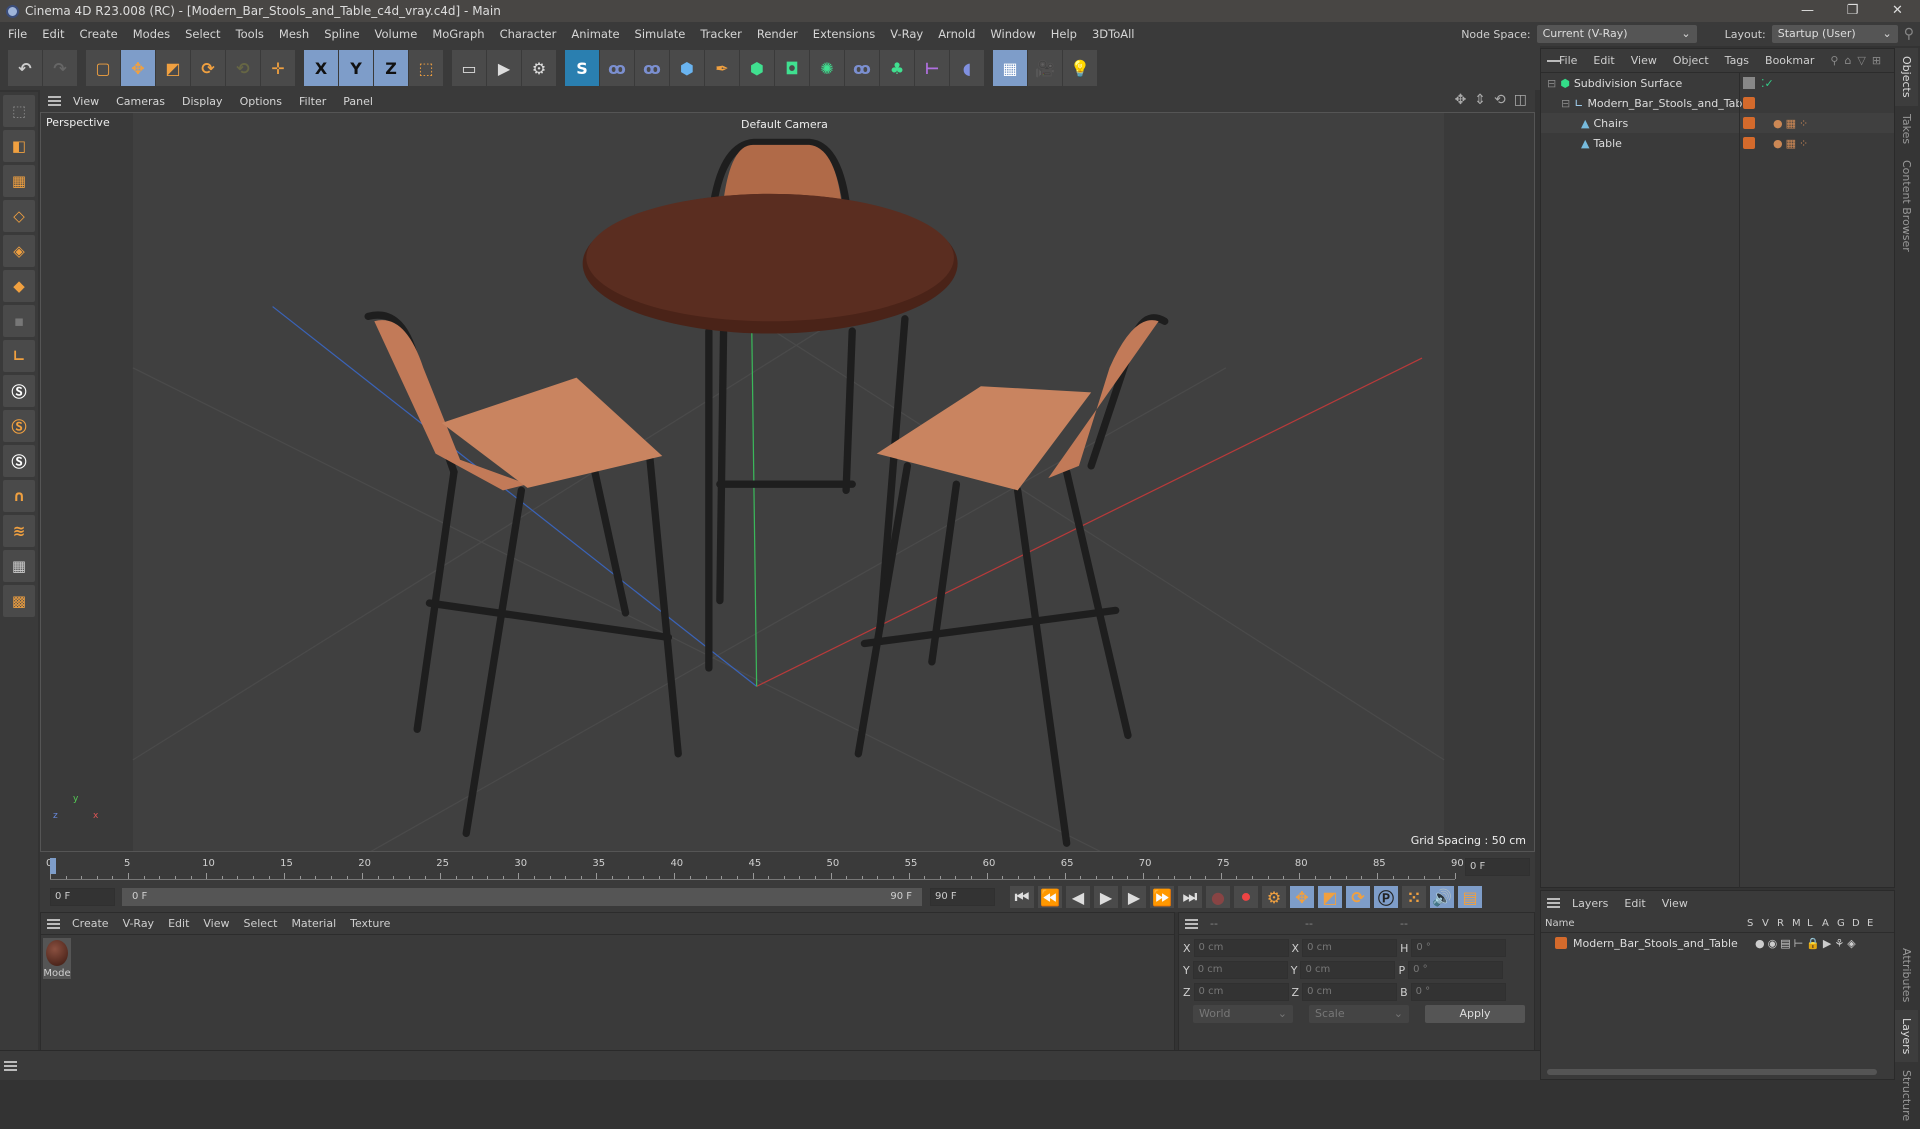 Image resolution: width=1920 pixels, height=1129 pixels. I want to click on menu-character: Character, so click(528, 34).